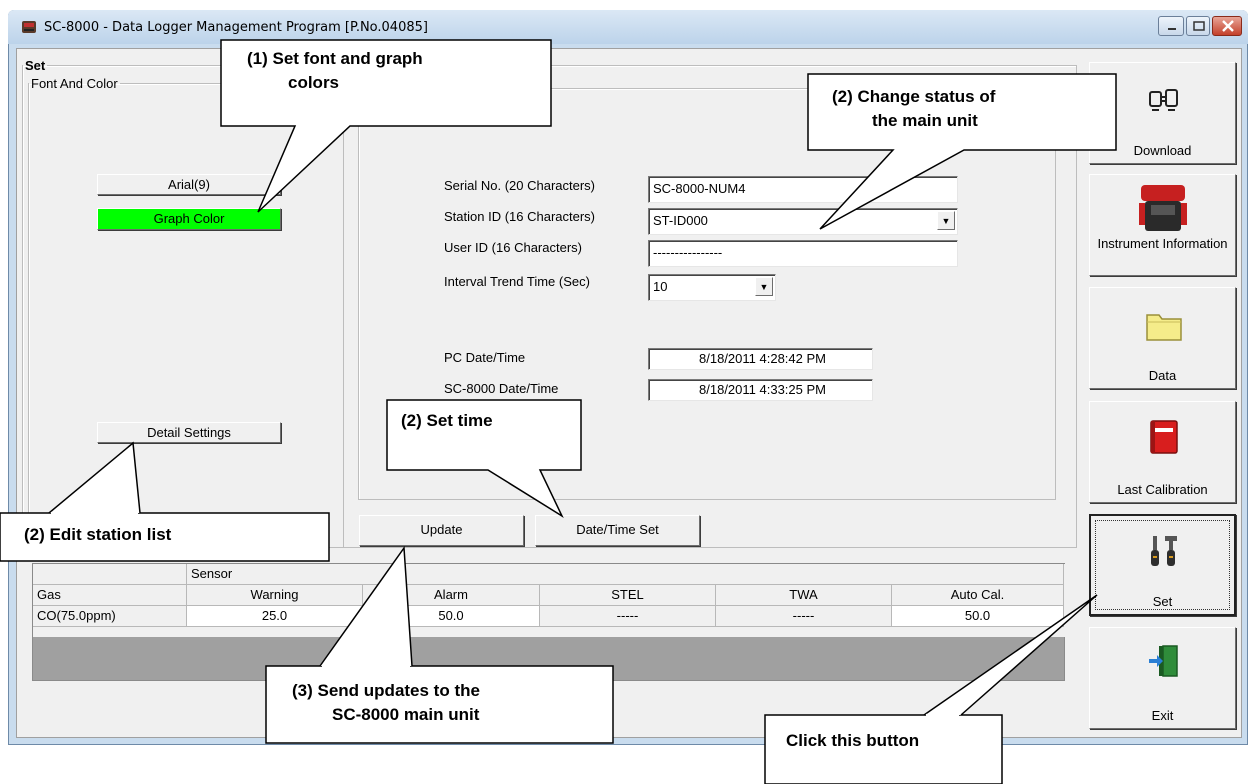 This screenshot has height=784, width=1258. What do you see at coordinates (335, 58) in the screenshot?
I see `callout-1-line1: (1) Set font and graph` at bounding box center [335, 58].